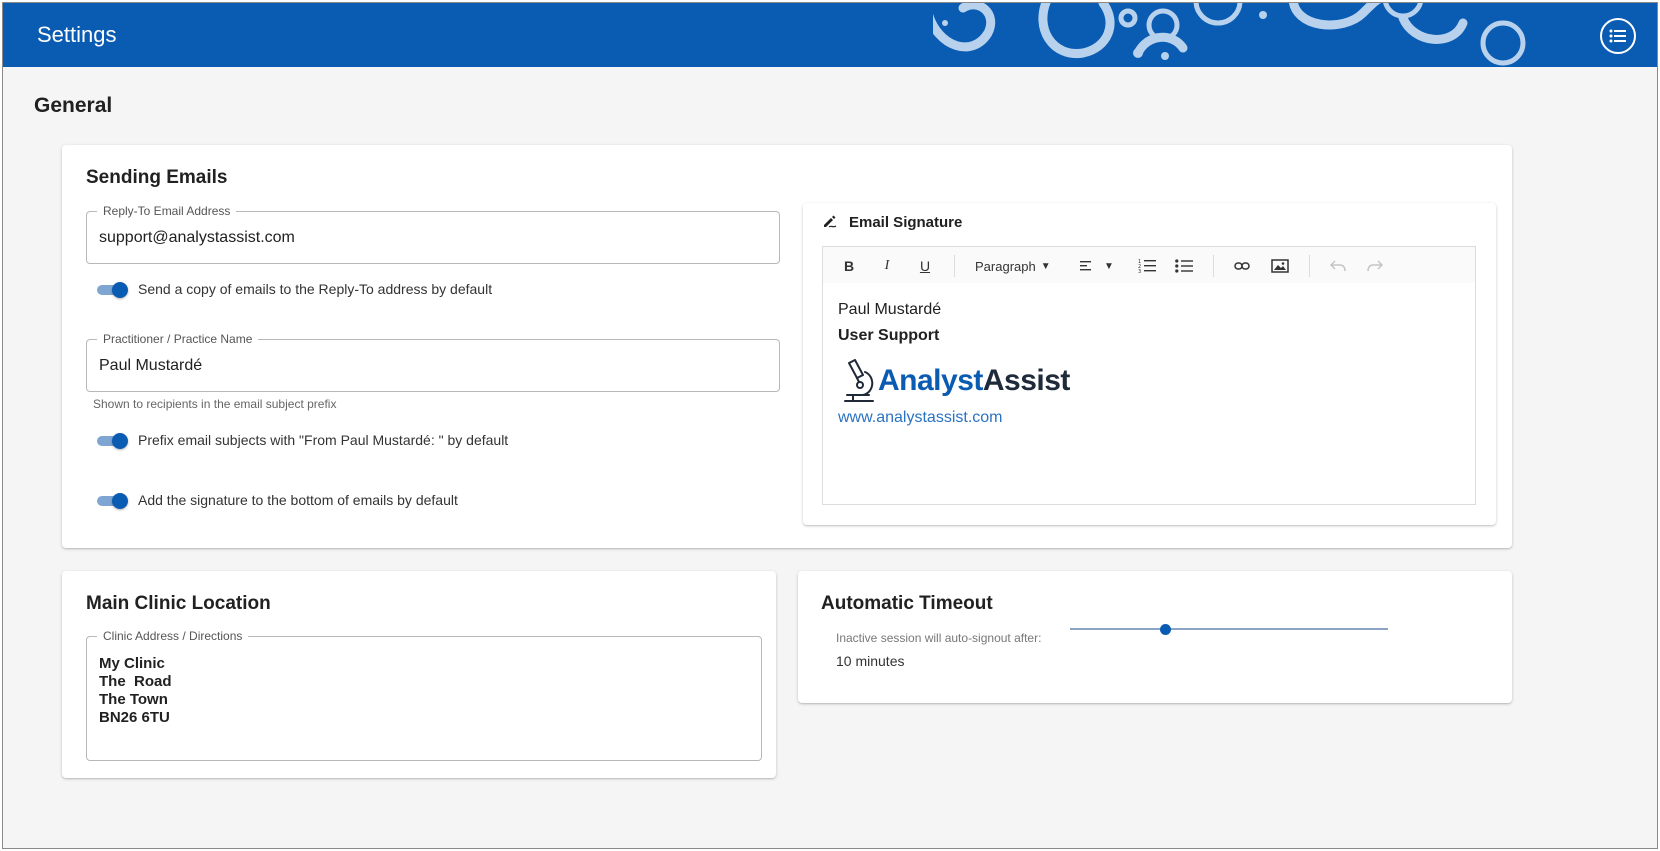  What do you see at coordinates (135, 681) in the screenshot?
I see `address-line: The Road` at bounding box center [135, 681].